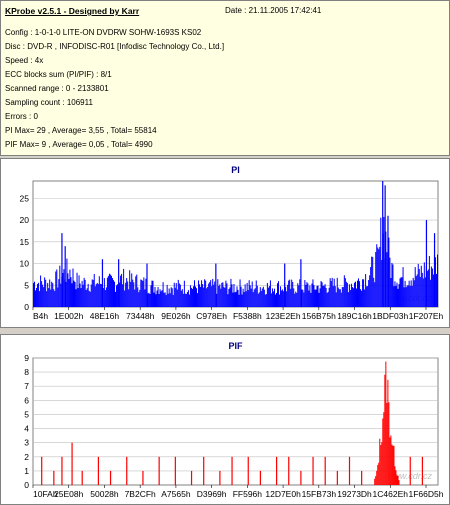 Image resolution: width=450 pixels, height=505 pixels. What do you see at coordinates (25, 242) in the screenshot?
I see `y-tick-label: 15` at bounding box center [25, 242].